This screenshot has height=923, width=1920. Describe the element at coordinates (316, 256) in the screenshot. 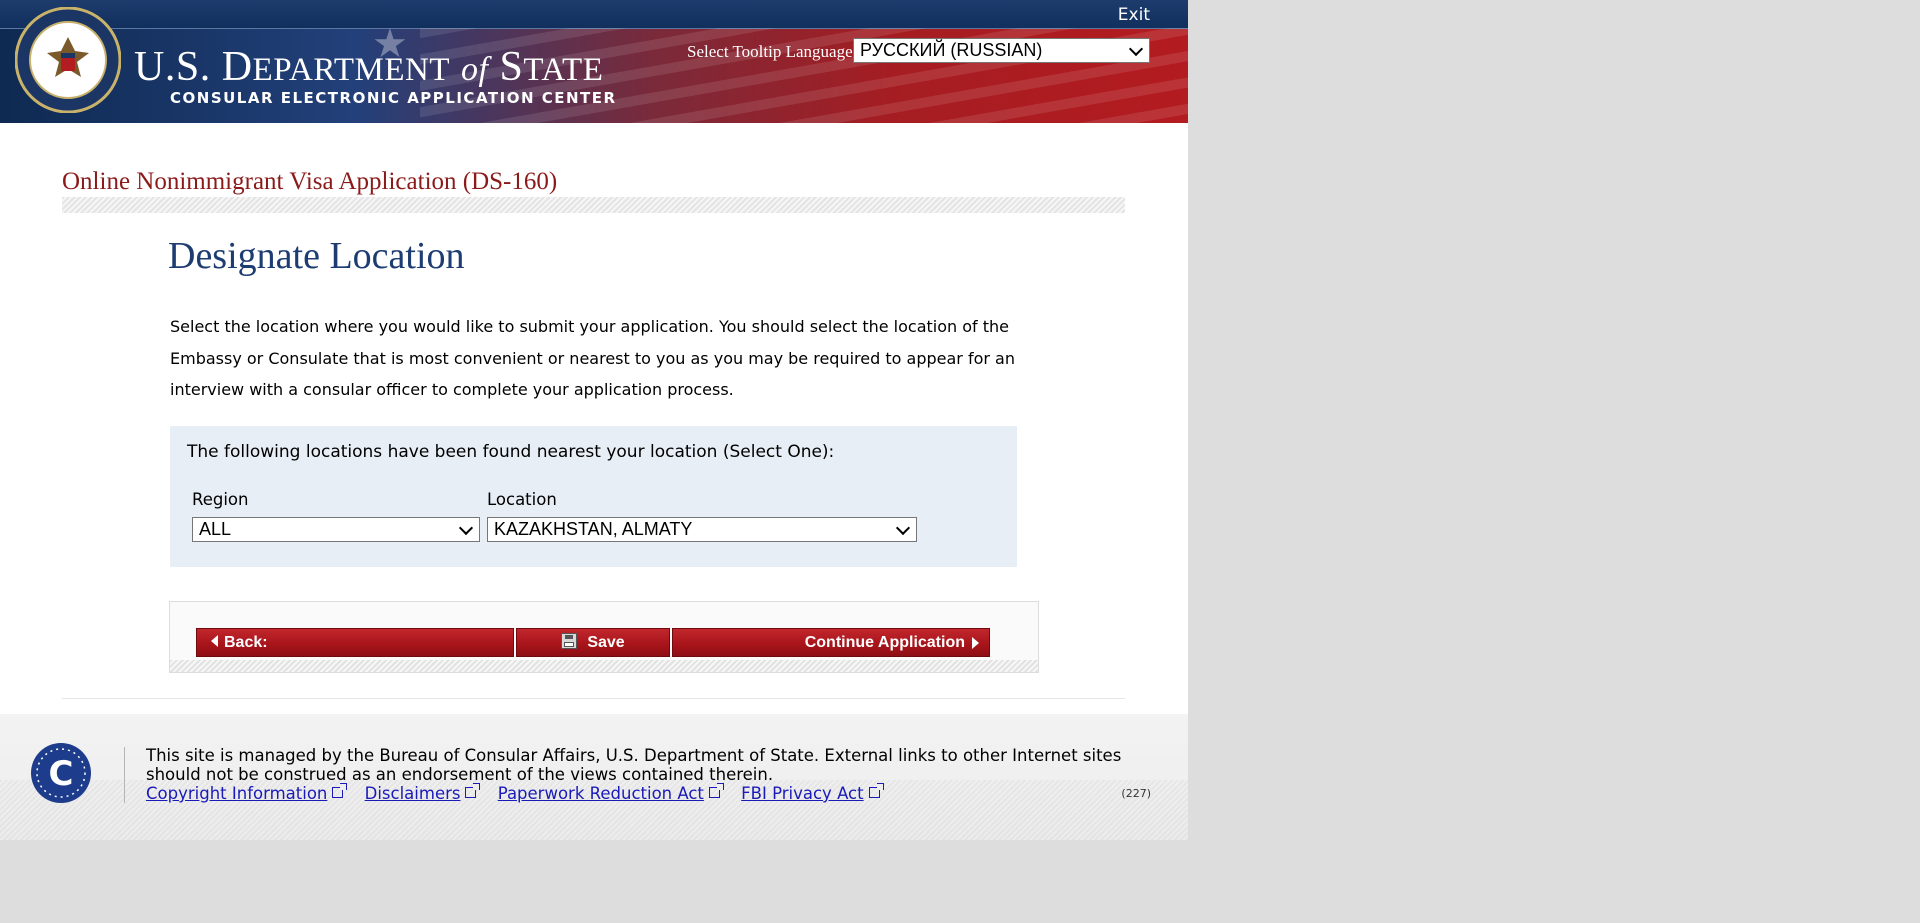

I see `page-title: Designate Location` at that location.